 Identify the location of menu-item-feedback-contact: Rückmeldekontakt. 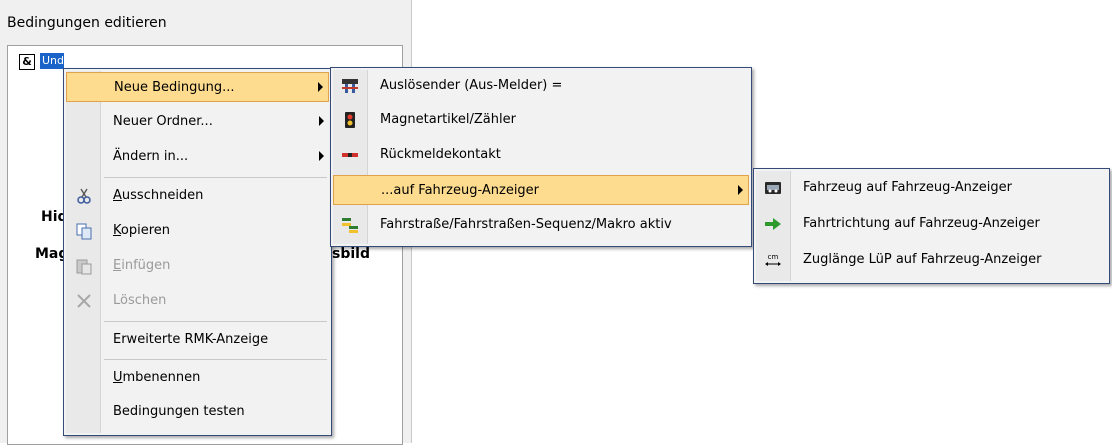
(541, 155).